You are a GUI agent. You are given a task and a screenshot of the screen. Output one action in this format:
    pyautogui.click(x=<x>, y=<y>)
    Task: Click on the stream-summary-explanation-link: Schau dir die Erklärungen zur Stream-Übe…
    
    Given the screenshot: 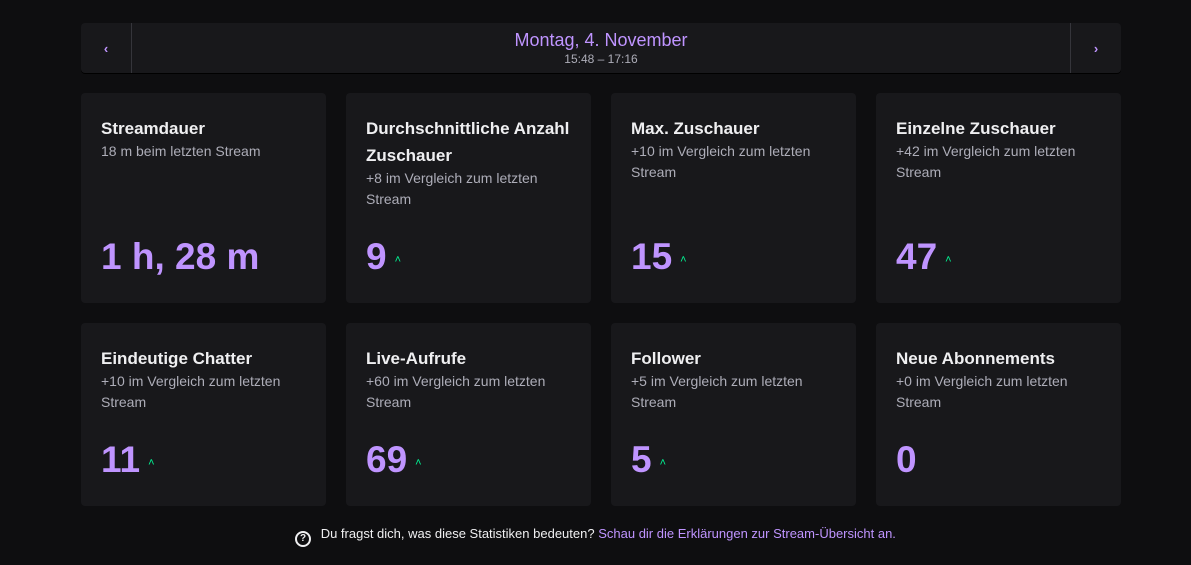 What is the action you would take?
    pyautogui.click(x=747, y=533)
    